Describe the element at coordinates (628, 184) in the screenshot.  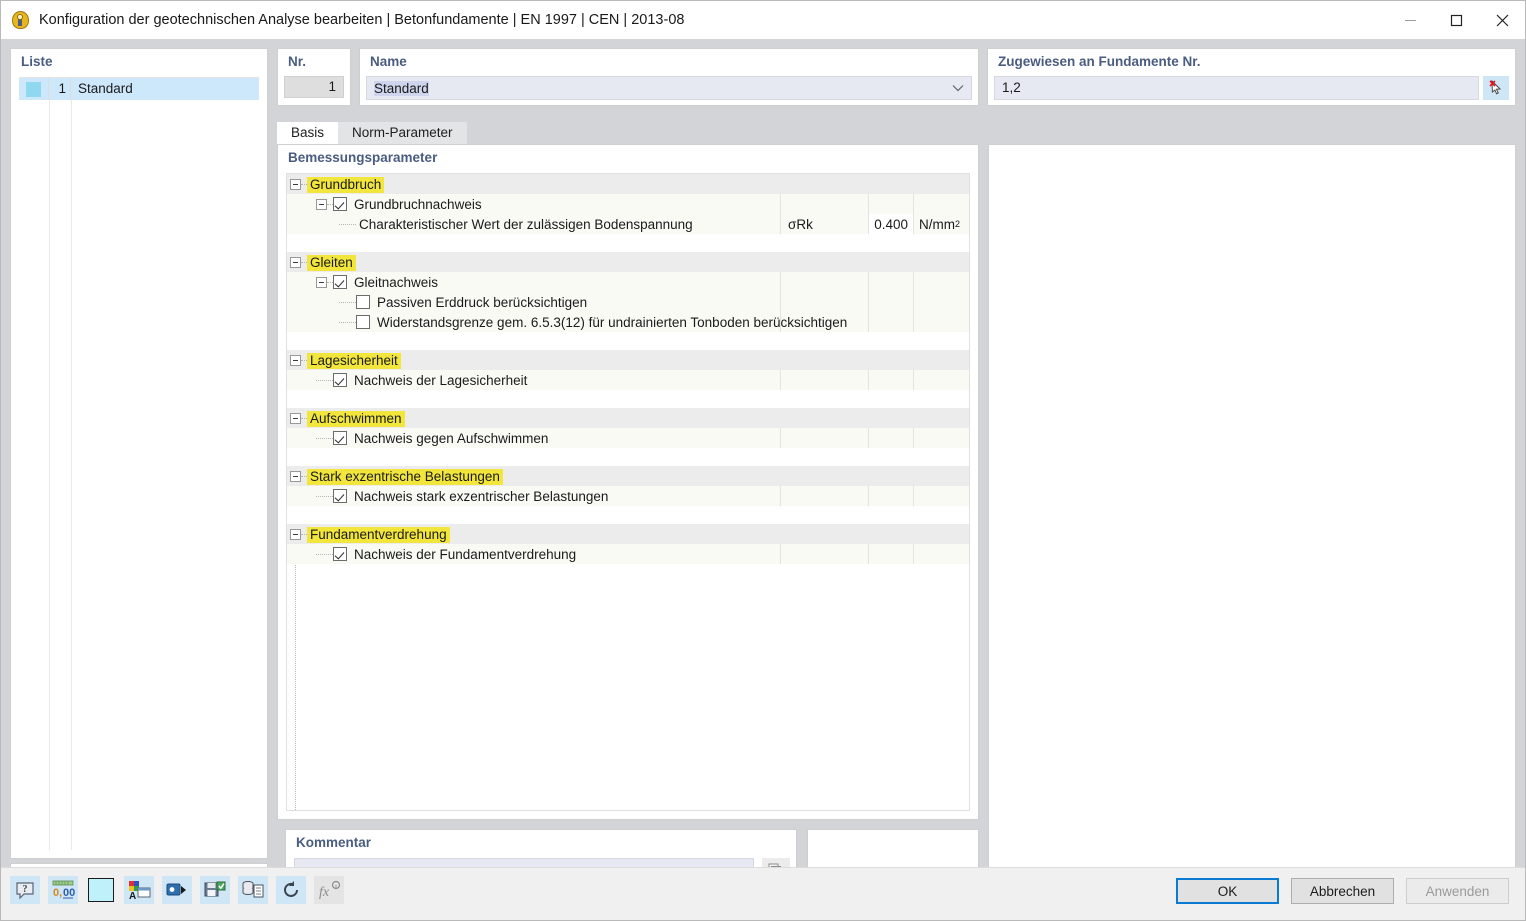
I see `tree-group-row: Grundbruch` at that location.